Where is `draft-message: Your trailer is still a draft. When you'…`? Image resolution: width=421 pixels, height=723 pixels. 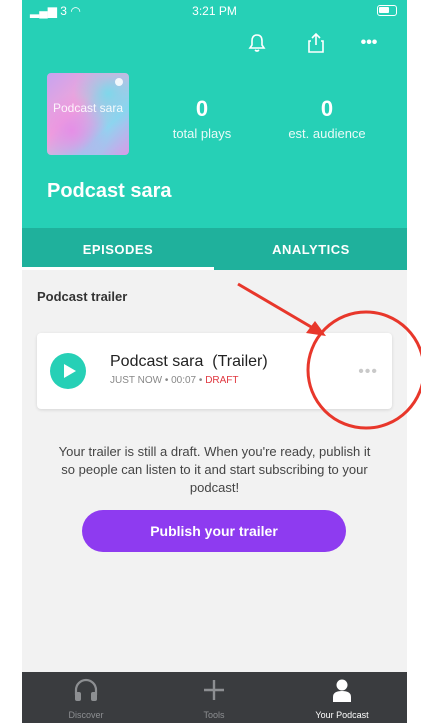 draft-message: Your trailer is still a draft. When you'… is located at coordinates (214, 469).